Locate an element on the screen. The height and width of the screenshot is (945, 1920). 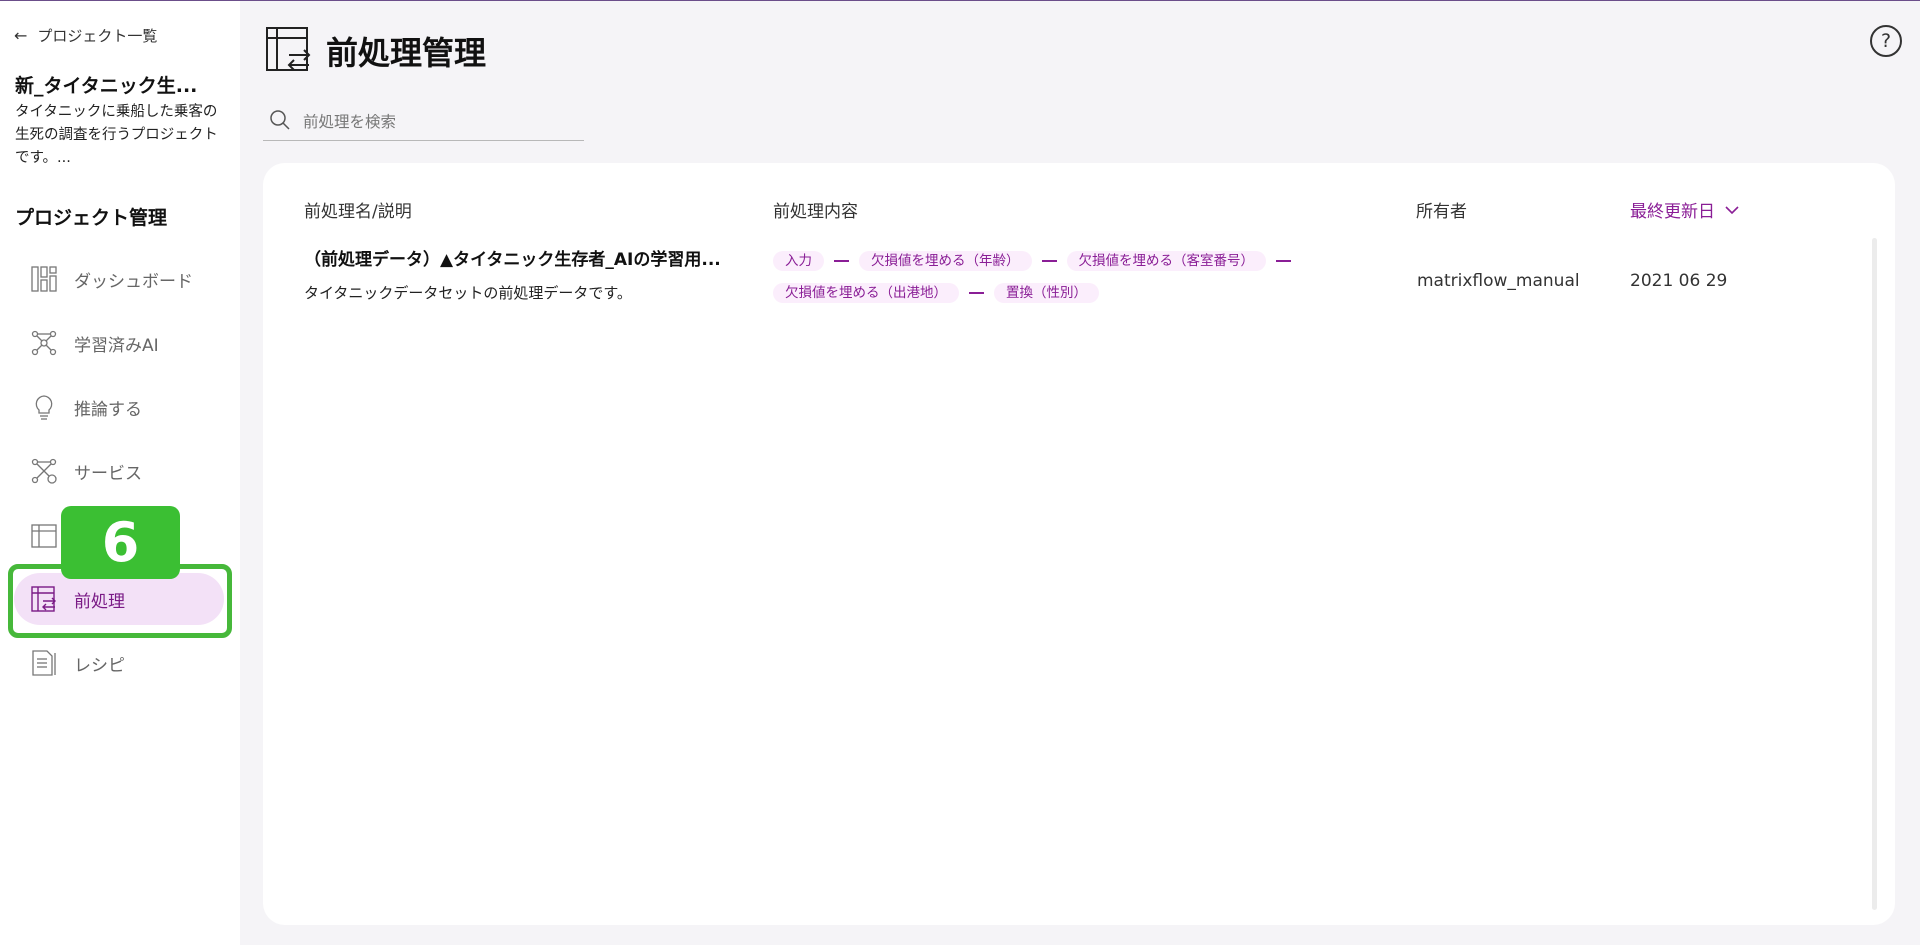
step-tag: 置換（性別） is located at coordinates (1046, 293).